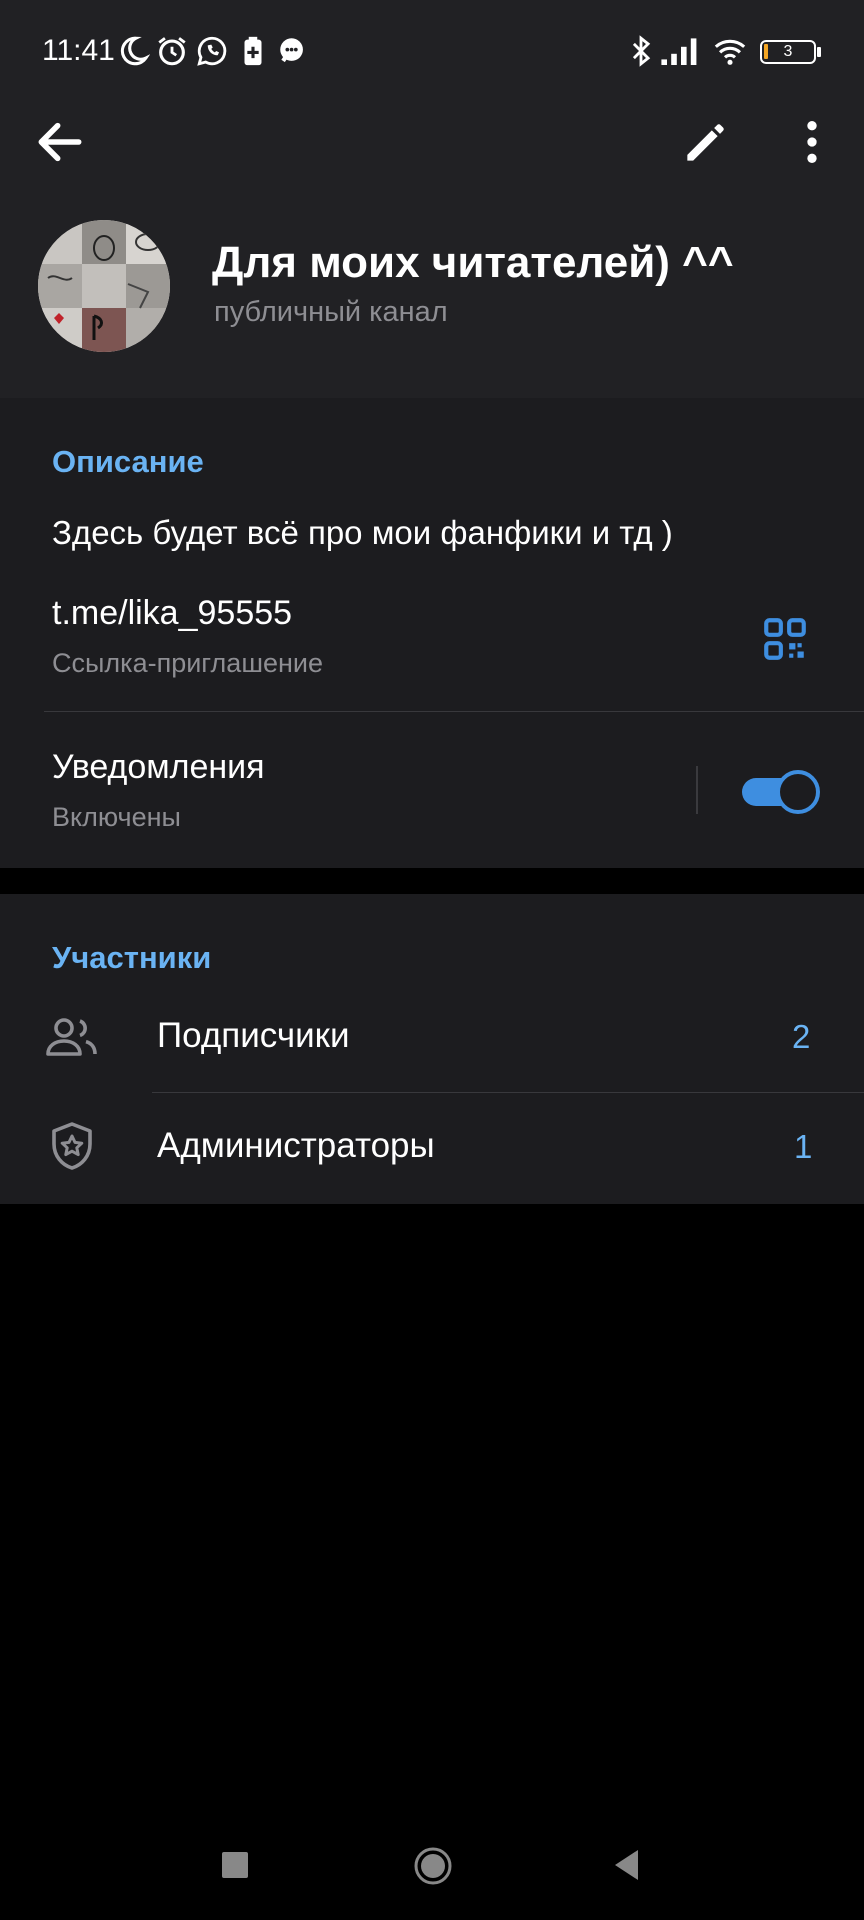  Describe the element at coordinates (116, 817) in the screenshot. I see `notifications-status: Включены` at that location.